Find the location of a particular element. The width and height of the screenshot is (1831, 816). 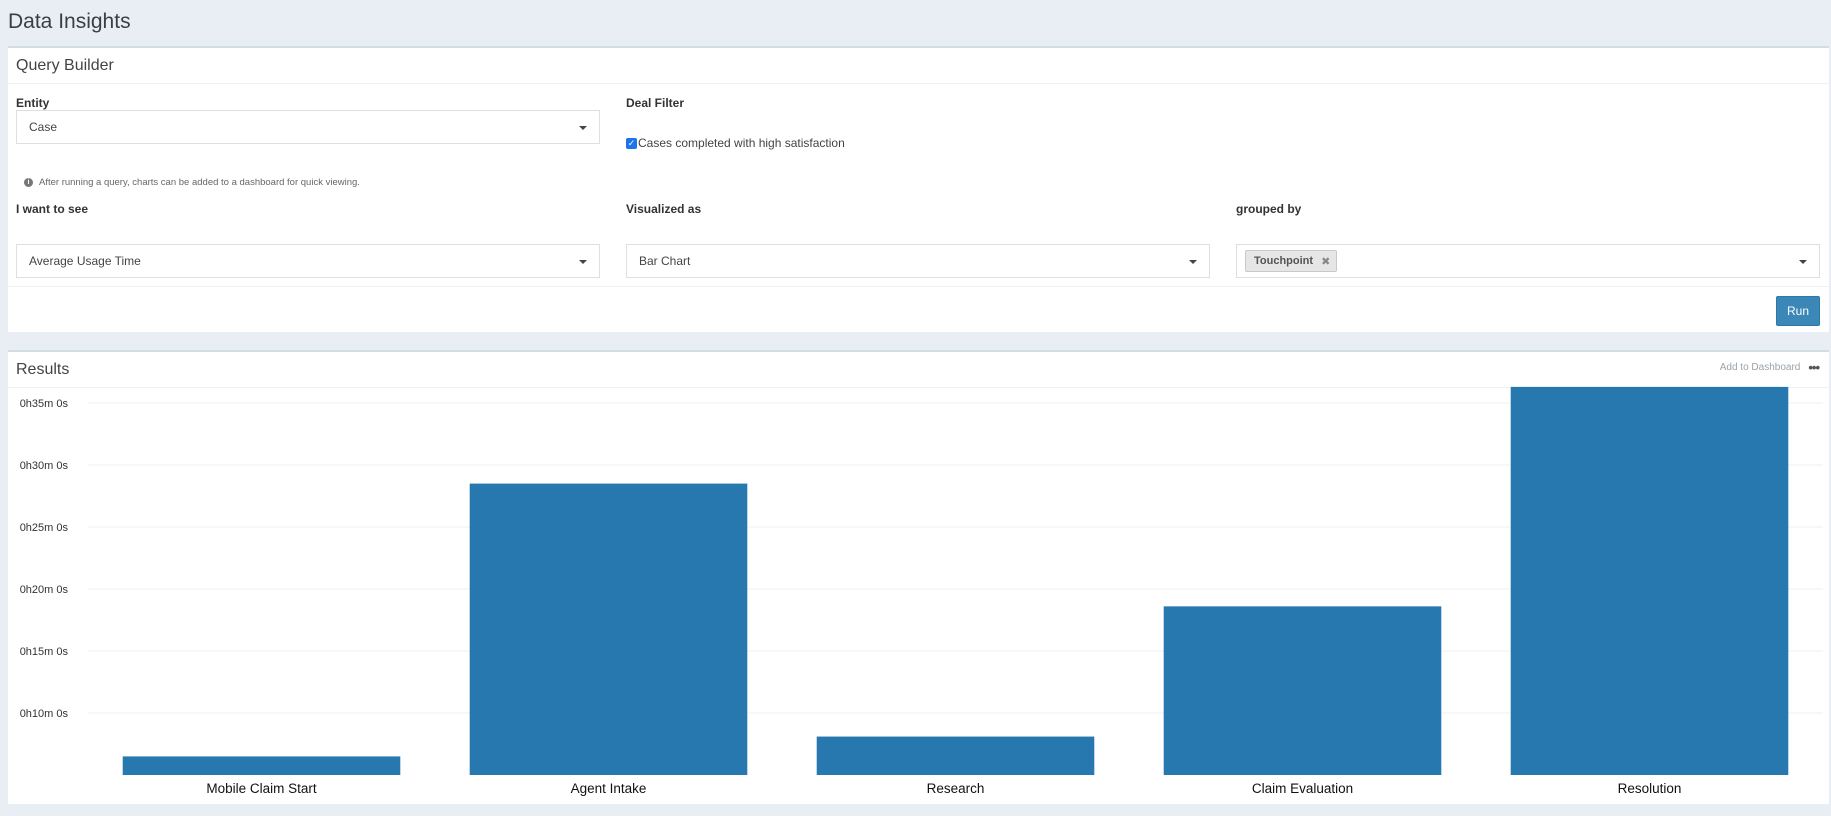

visualized-as-select: Bar Chart is located at coordinates (918, 261).